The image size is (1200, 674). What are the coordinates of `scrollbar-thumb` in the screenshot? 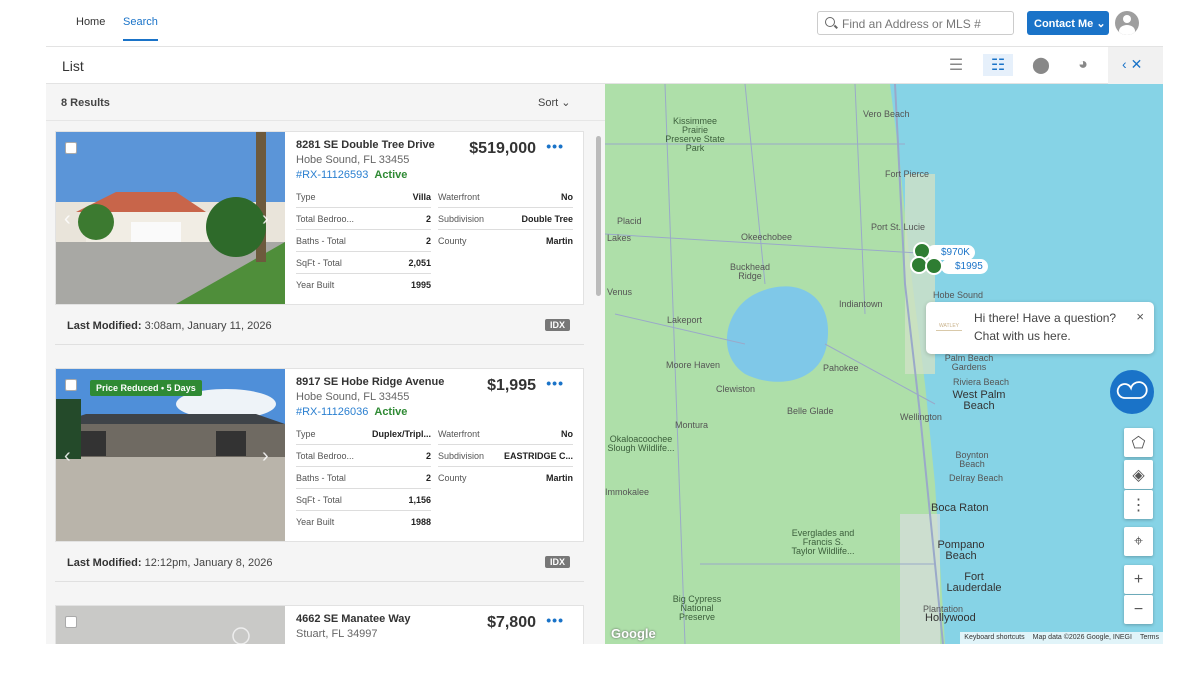 It's located at (598, 216).